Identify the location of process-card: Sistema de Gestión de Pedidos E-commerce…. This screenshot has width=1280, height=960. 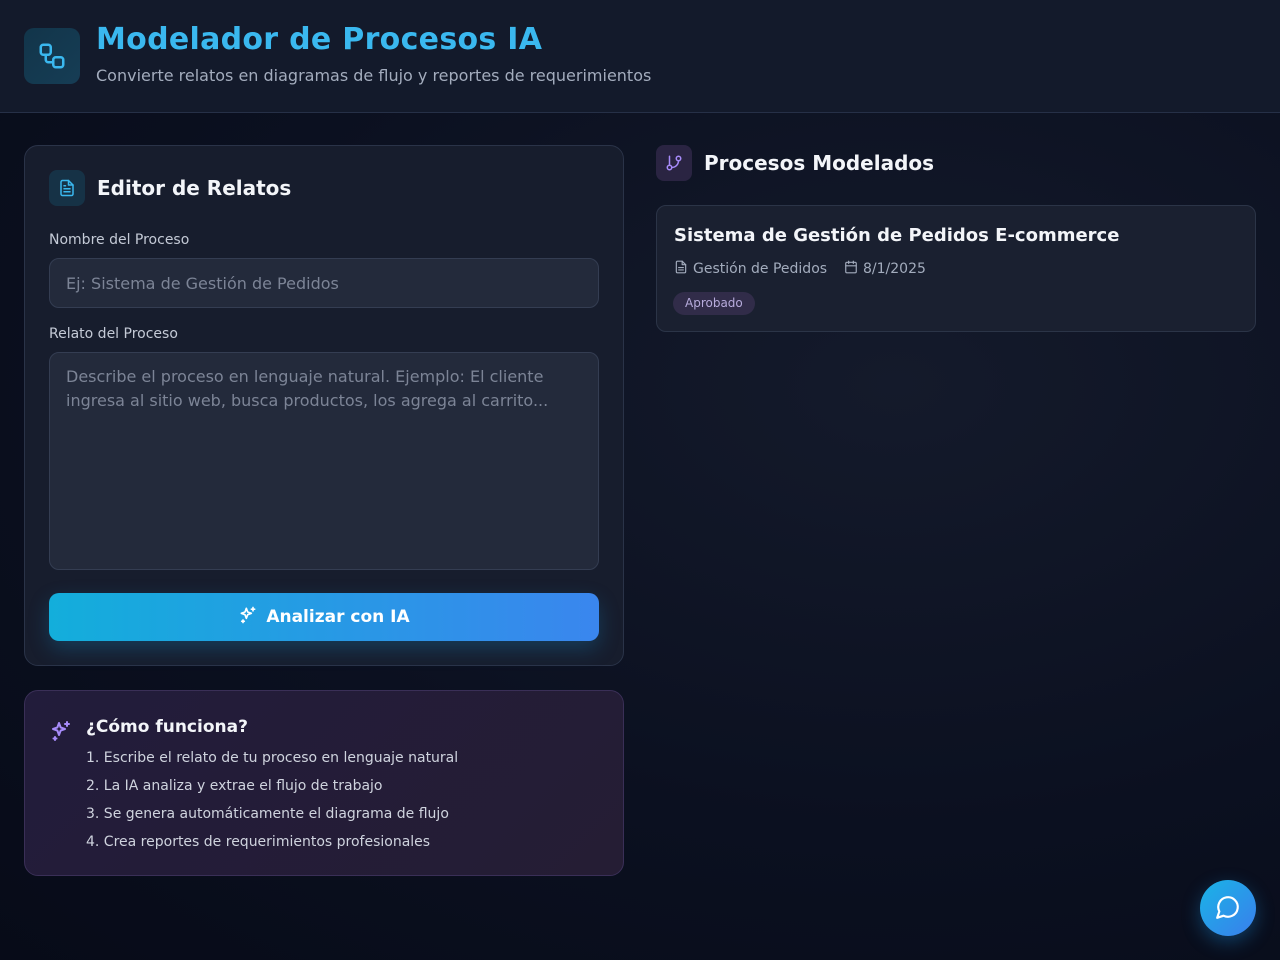
(956, 268).